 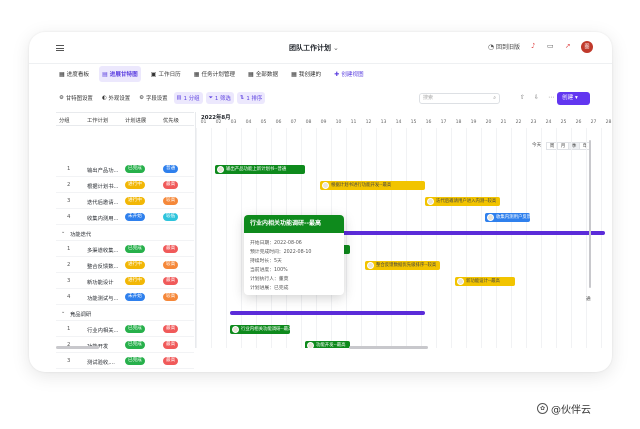 What do you see at coordinates (171, 217) in the screenshot?
I see `priority-badge: 较低` at bounding box center [171, 217].